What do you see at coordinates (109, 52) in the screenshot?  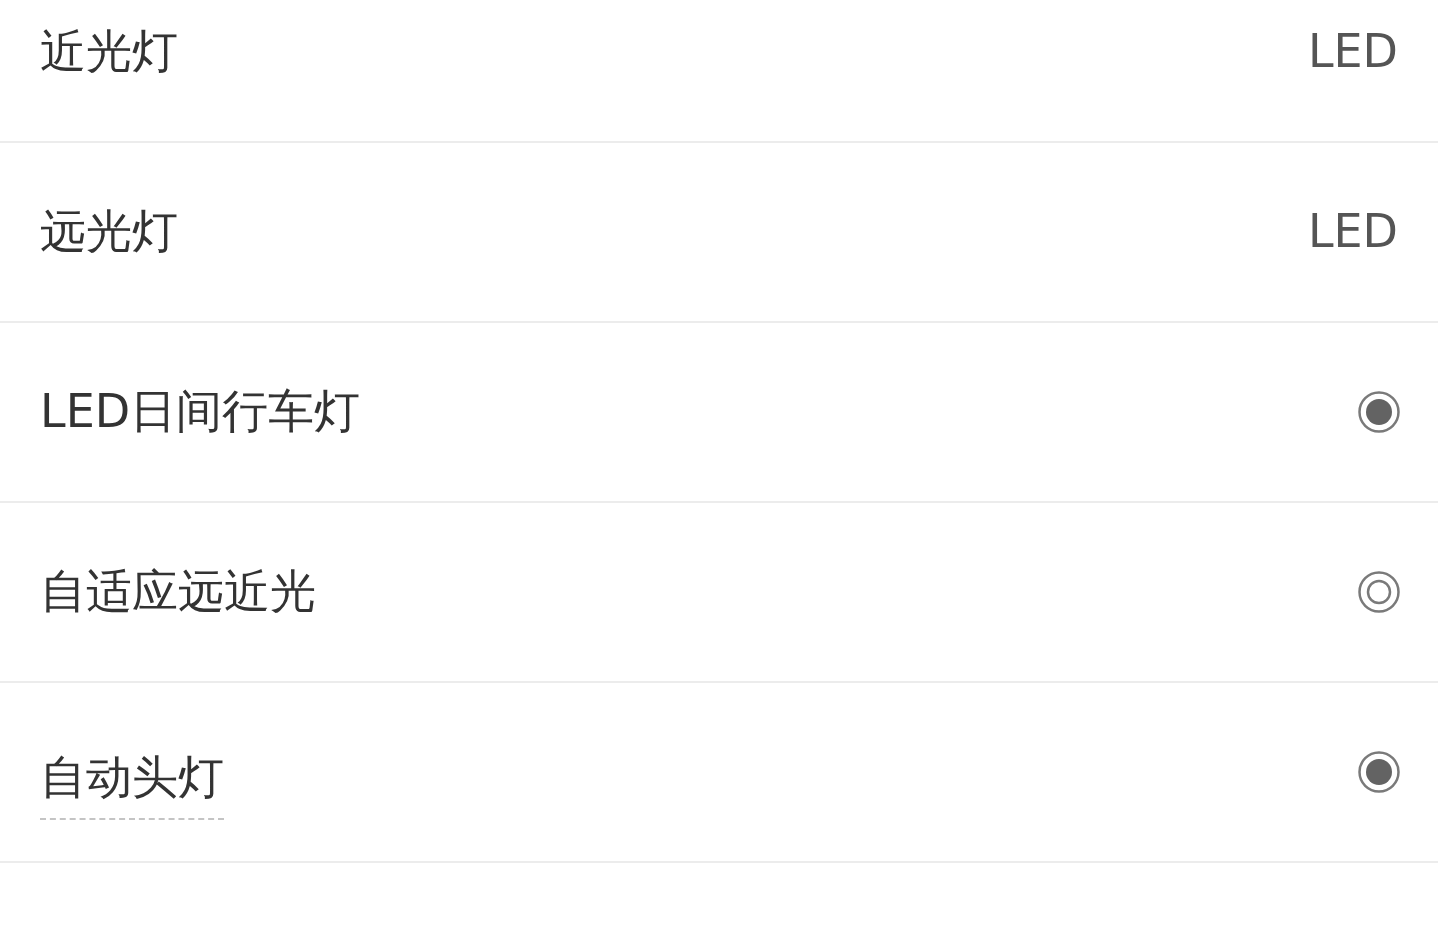 I see `row-label: 近光灯` at bounding box center [109, 52].